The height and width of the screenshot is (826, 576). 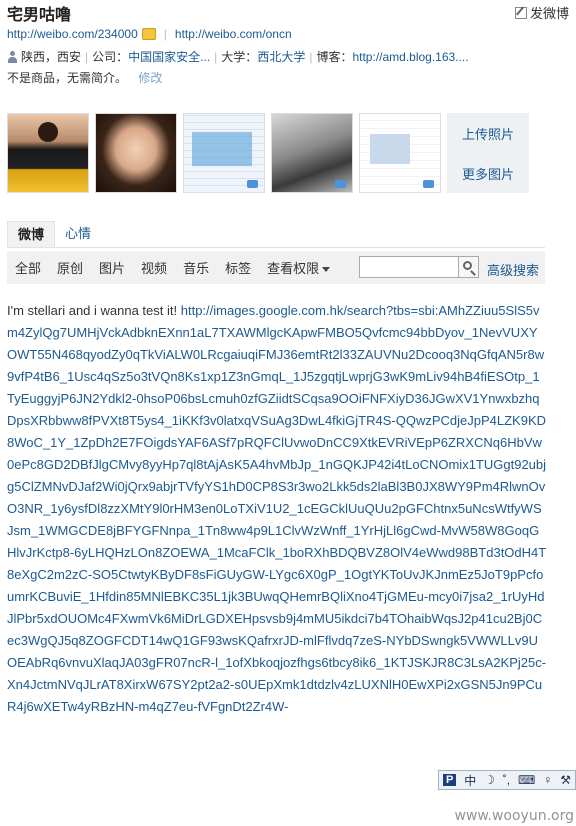 What do you see at coordinates (549, 13) in the screenshot?
I see `post-weibo-label: 发微博` at bounding box center [549, 13].